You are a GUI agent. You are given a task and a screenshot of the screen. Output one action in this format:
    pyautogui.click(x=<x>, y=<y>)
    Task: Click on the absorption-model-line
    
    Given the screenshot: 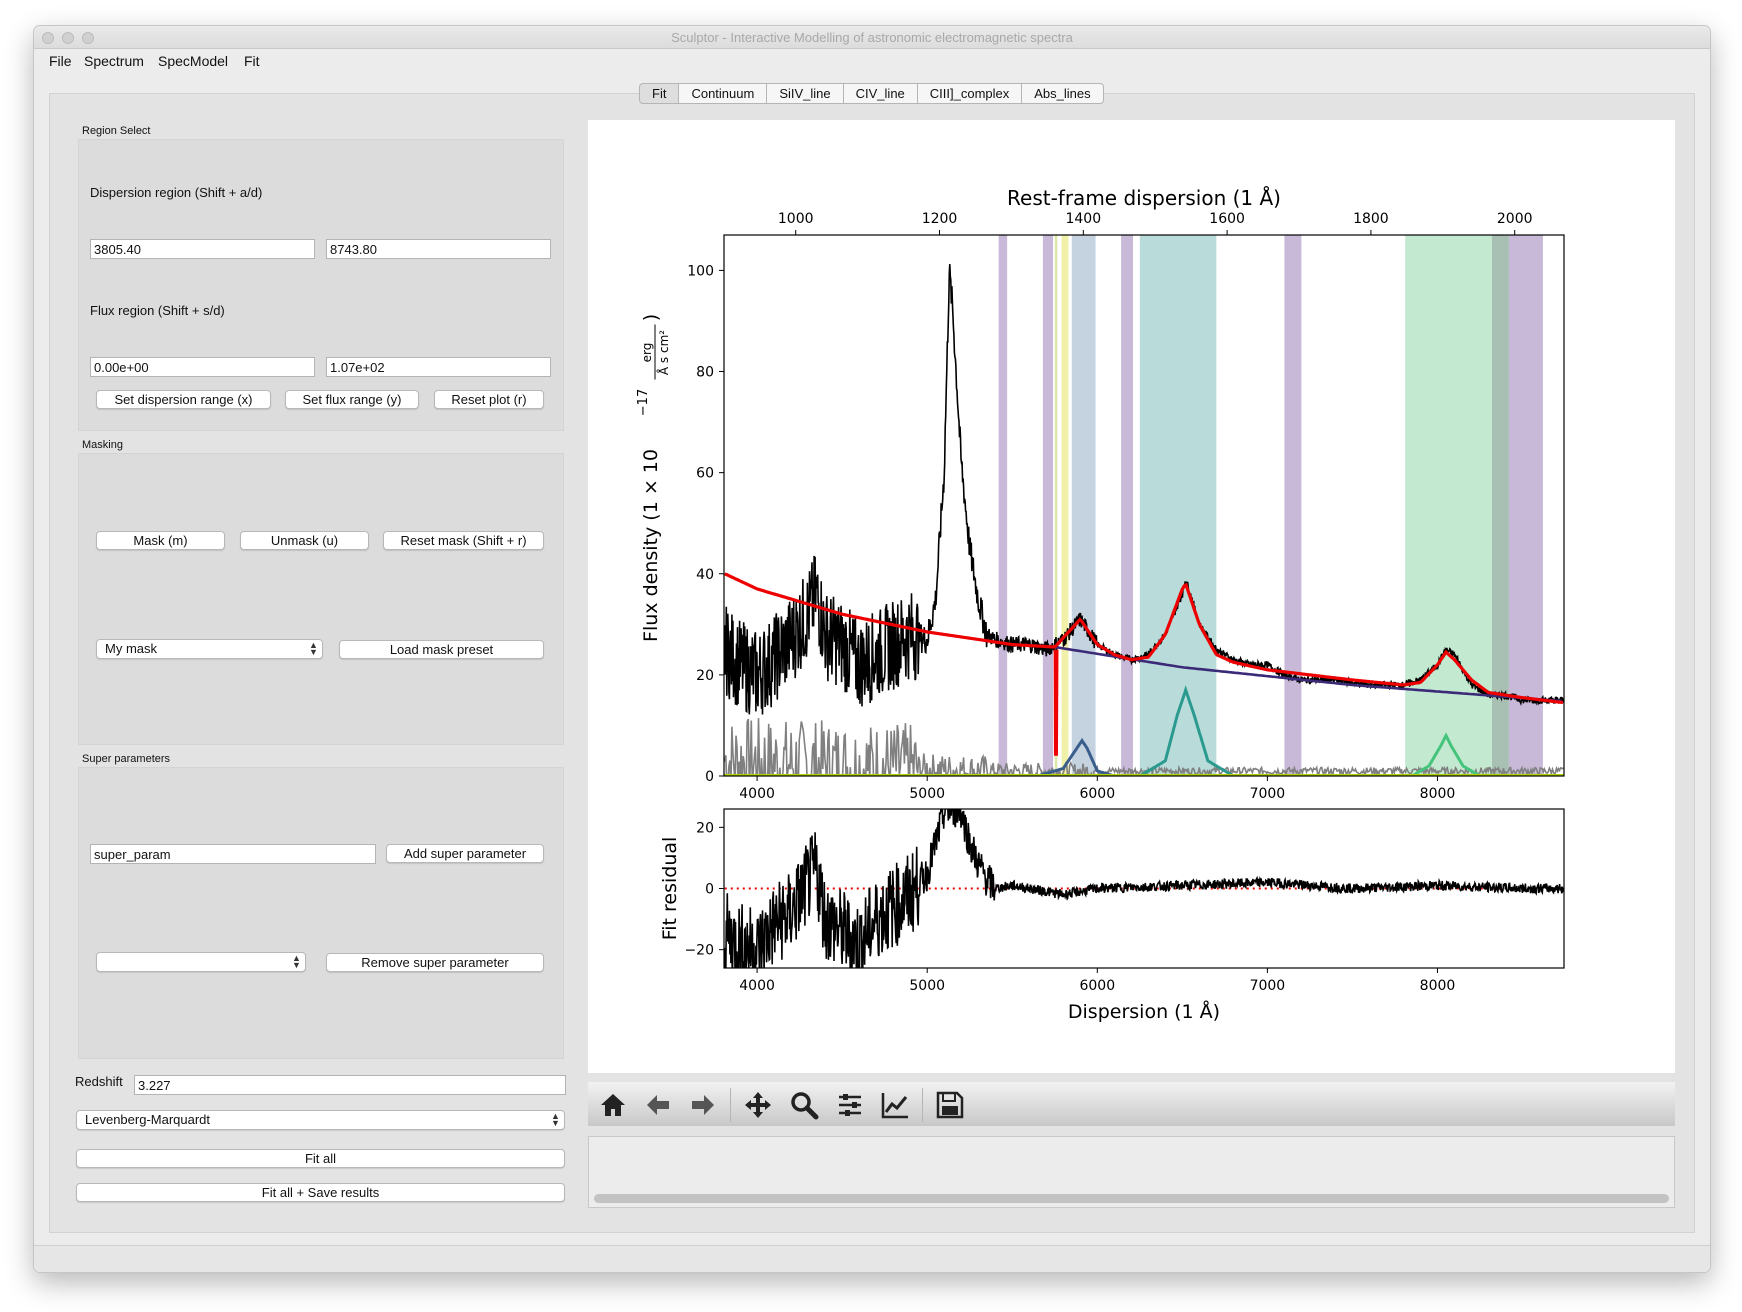 What is the action you would take?
    pyautogui.click(x=1056, y=702)
    